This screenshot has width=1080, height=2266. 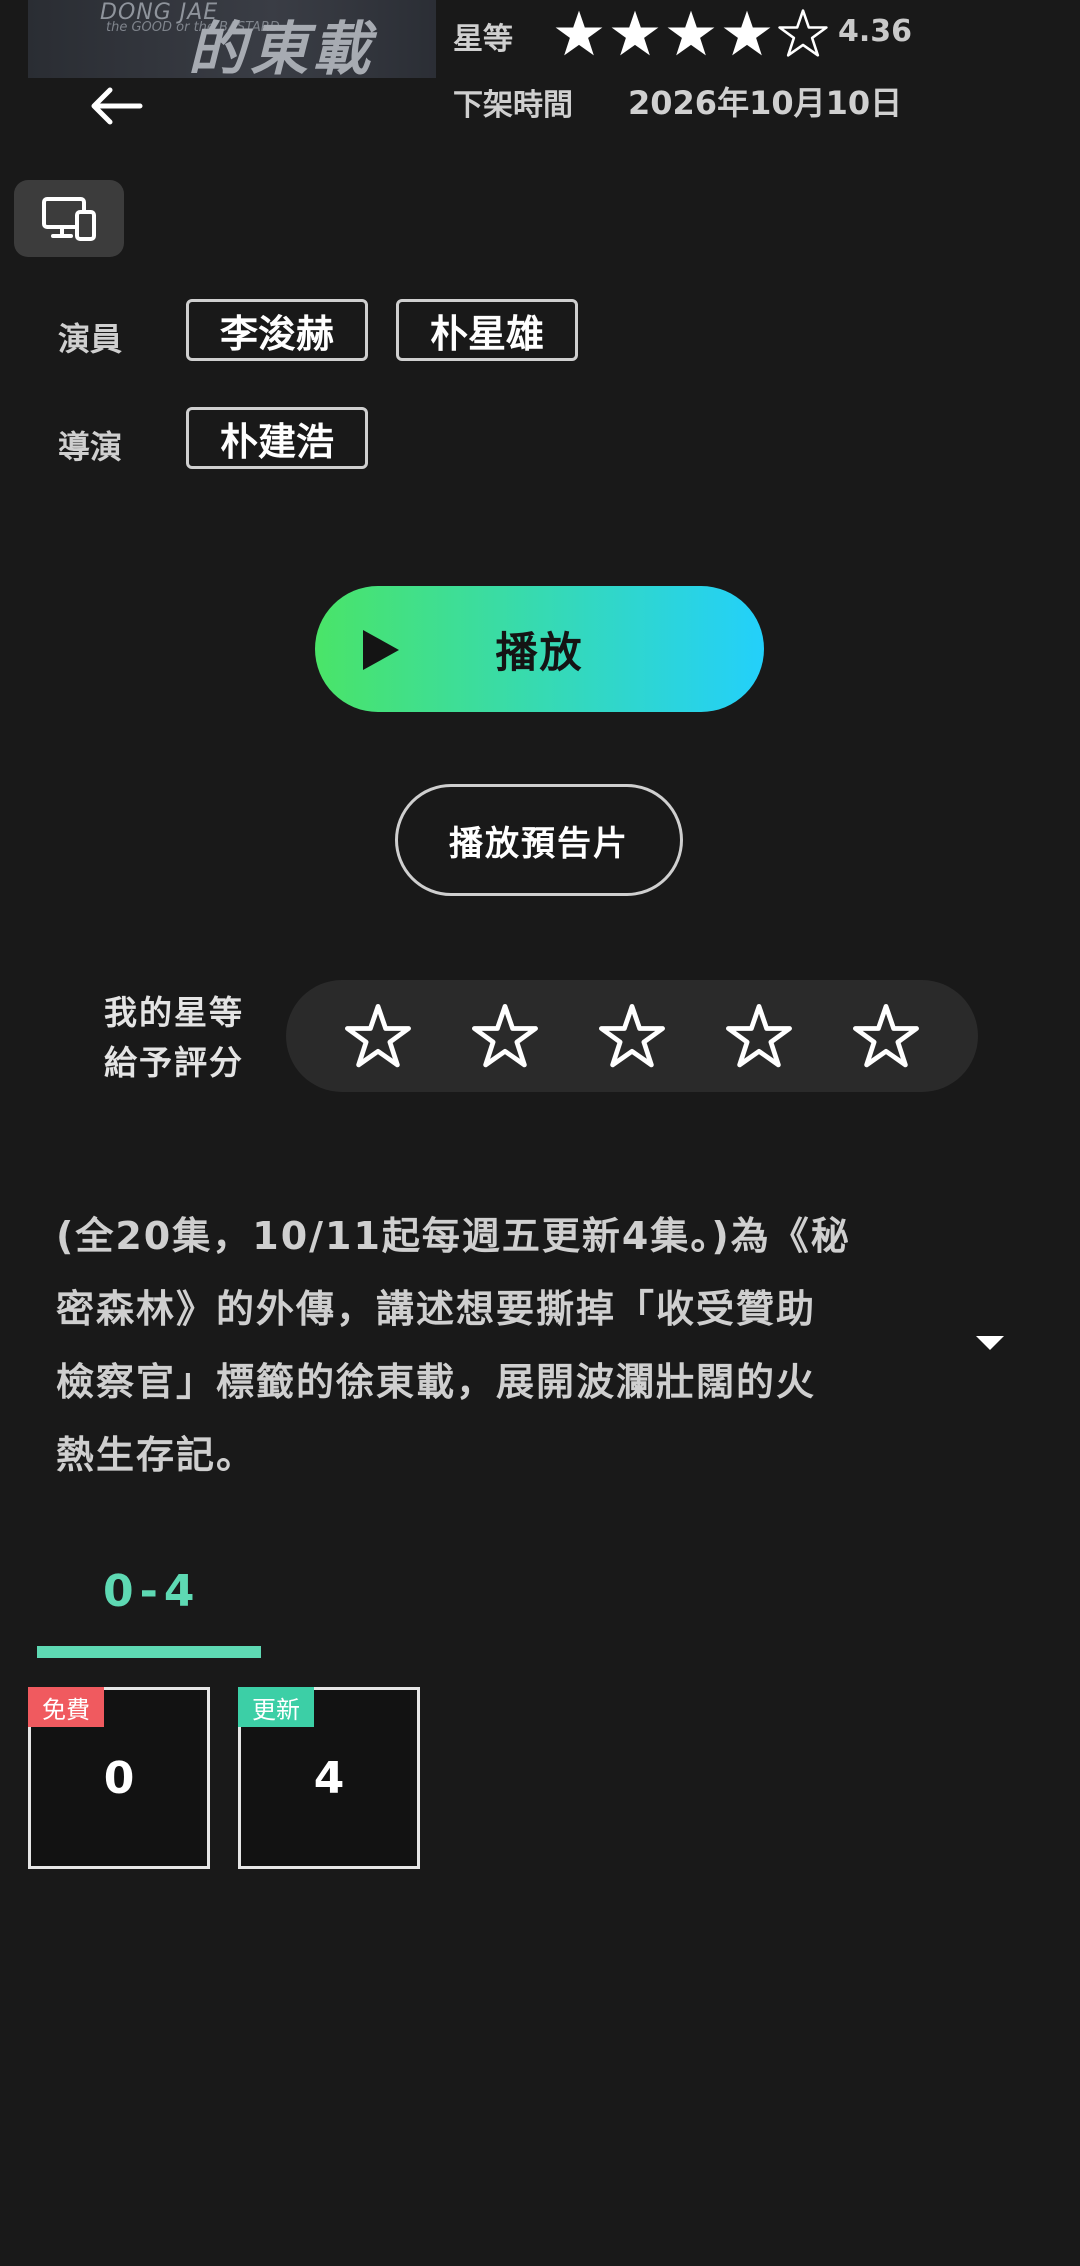 What do you see at coordinates (539, 840) in the screenshot?
I see `play-trailer-button: 播放預告片` at bounding box center [539, 840].